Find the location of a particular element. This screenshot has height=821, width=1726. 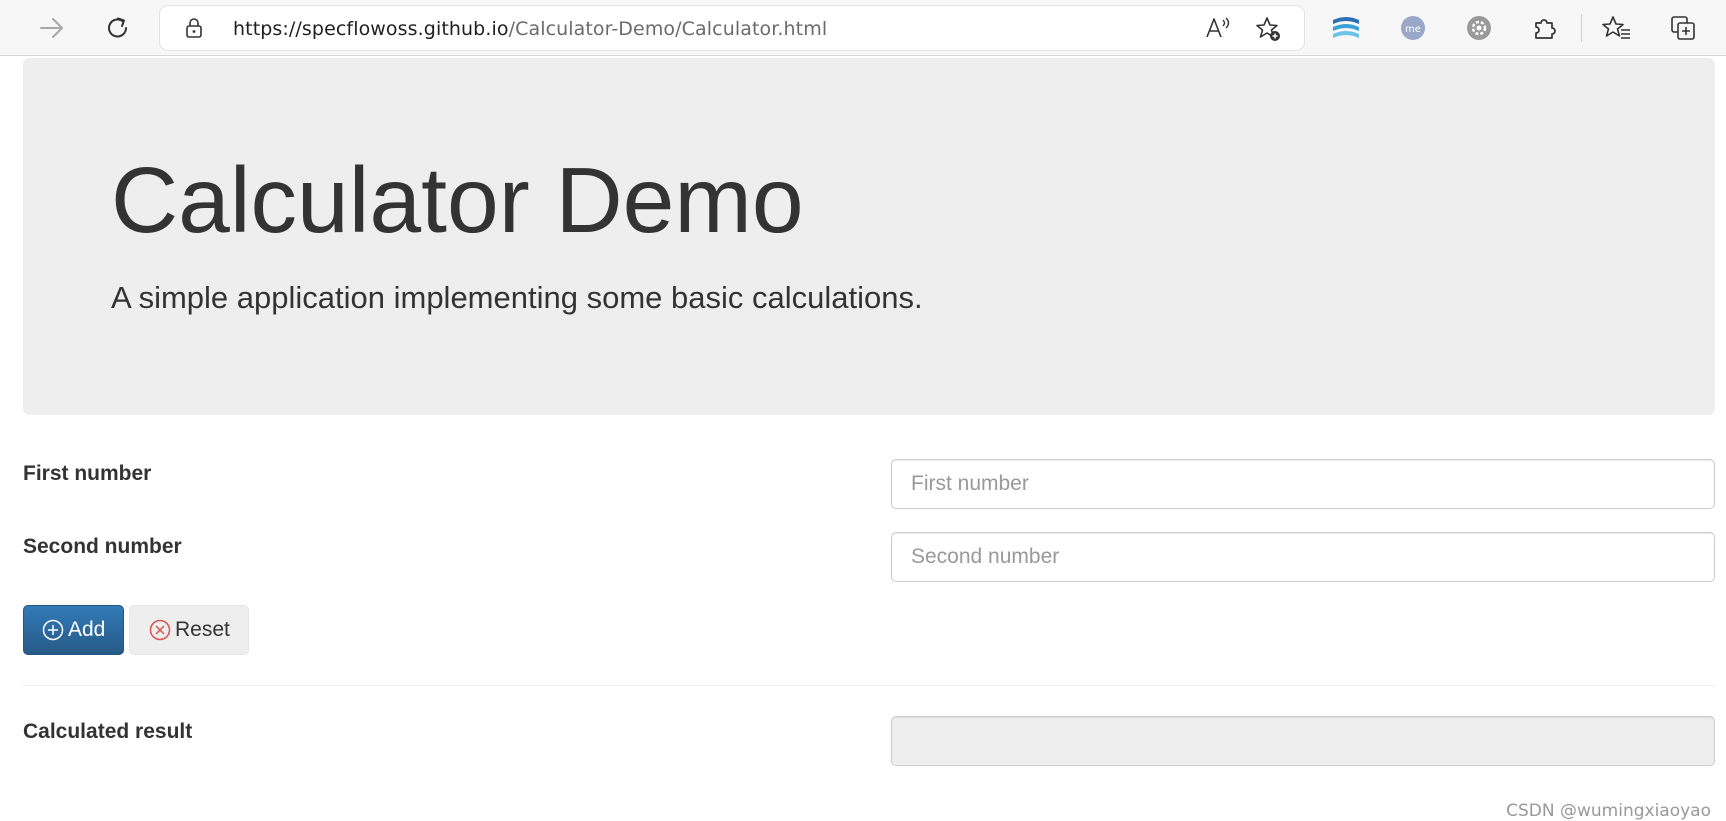

first-number-input is located at coordinates (1303, 484).